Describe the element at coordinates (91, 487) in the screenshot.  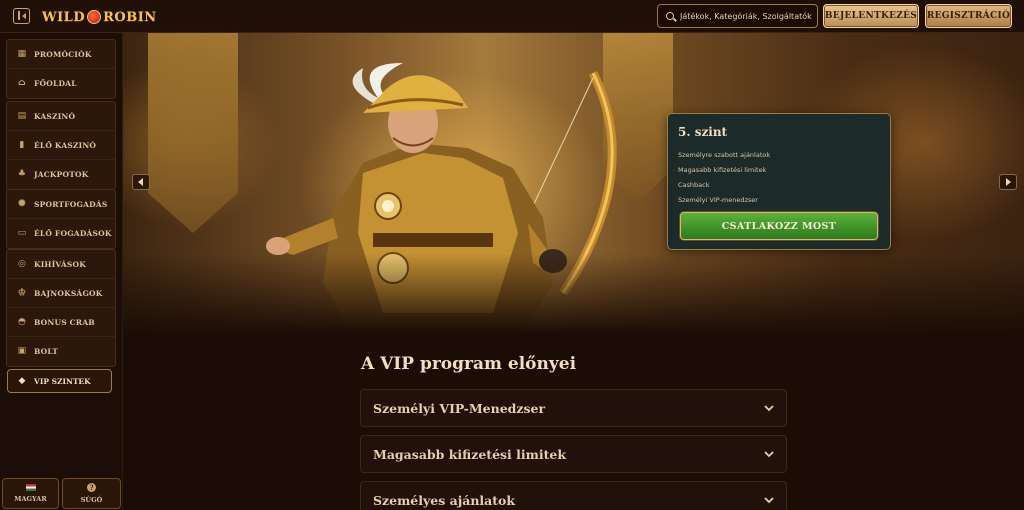
I see `question-icon: ?` at that location.